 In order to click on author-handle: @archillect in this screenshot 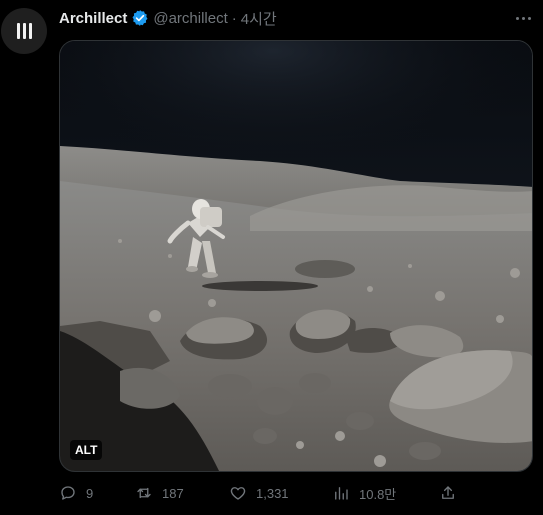, I will do `click(190, 18)`.